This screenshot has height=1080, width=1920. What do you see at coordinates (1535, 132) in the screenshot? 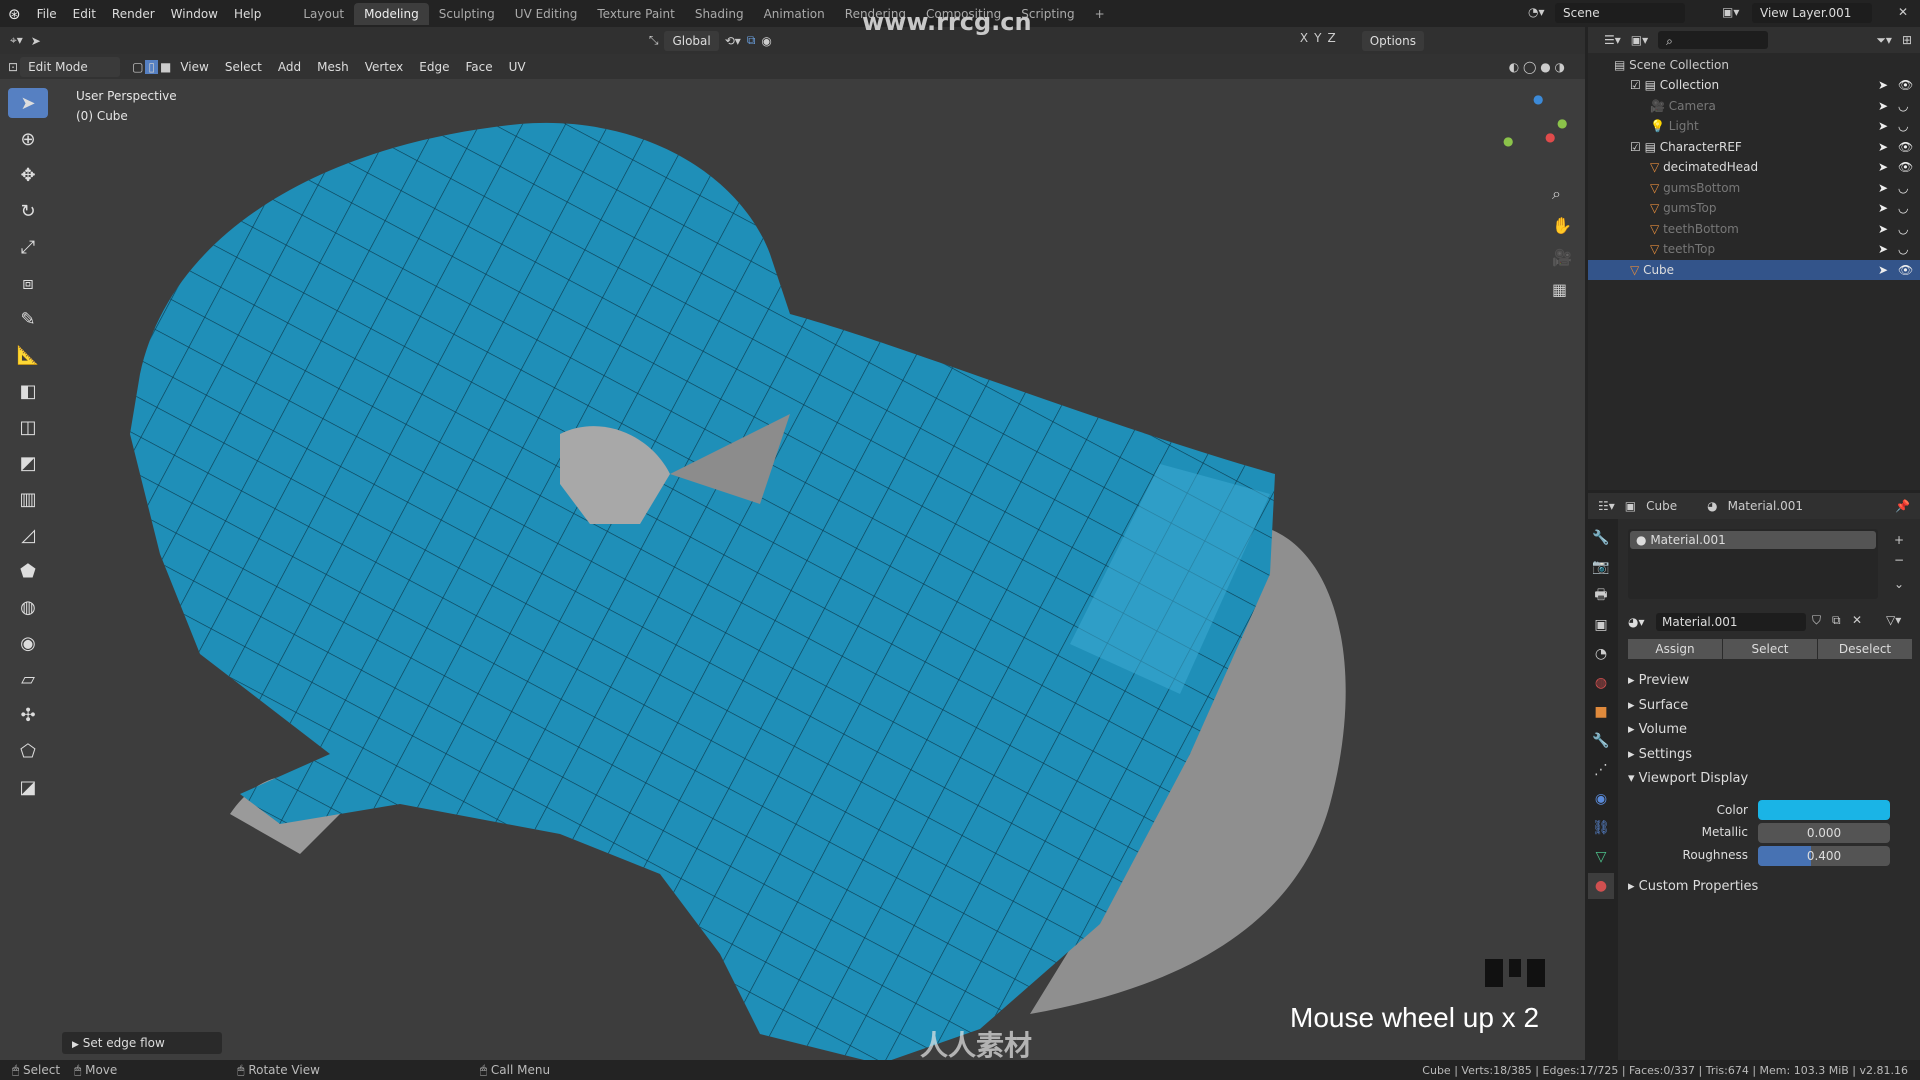
I see `navigation-gizmo: ● ● ● ●` at bounding box center [1535, 132].